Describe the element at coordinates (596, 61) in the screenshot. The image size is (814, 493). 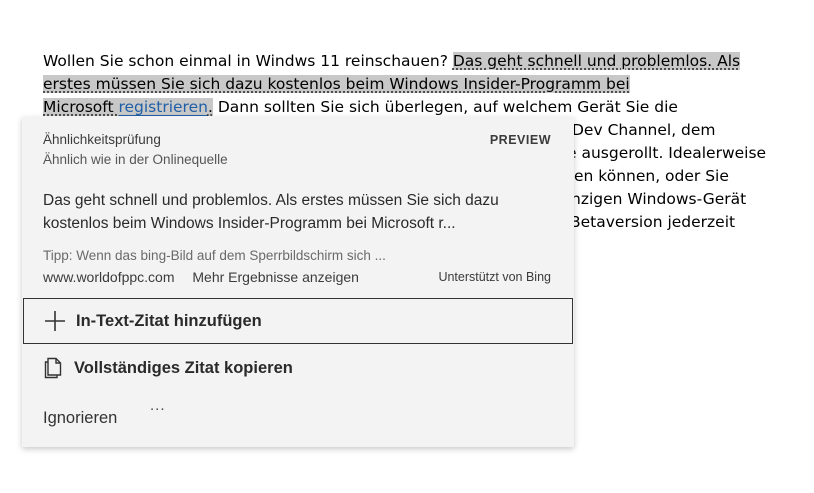
I see `highlighted-text: Das geht schnell und problemlos. Als` at that location.